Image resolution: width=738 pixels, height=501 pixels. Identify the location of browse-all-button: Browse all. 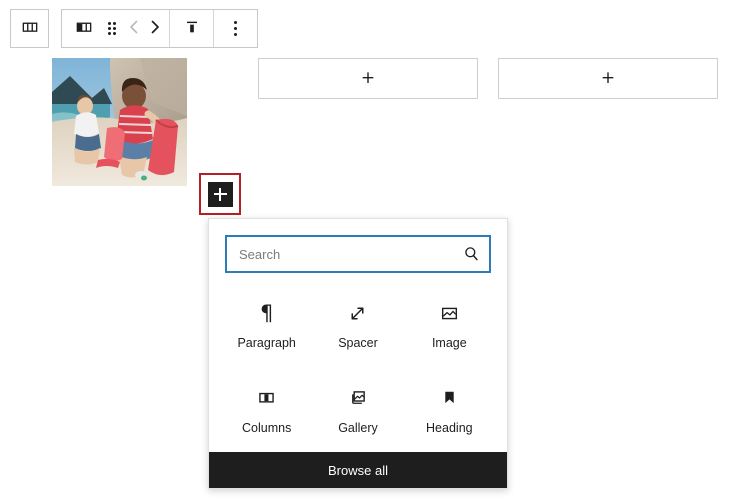
(358, 470).